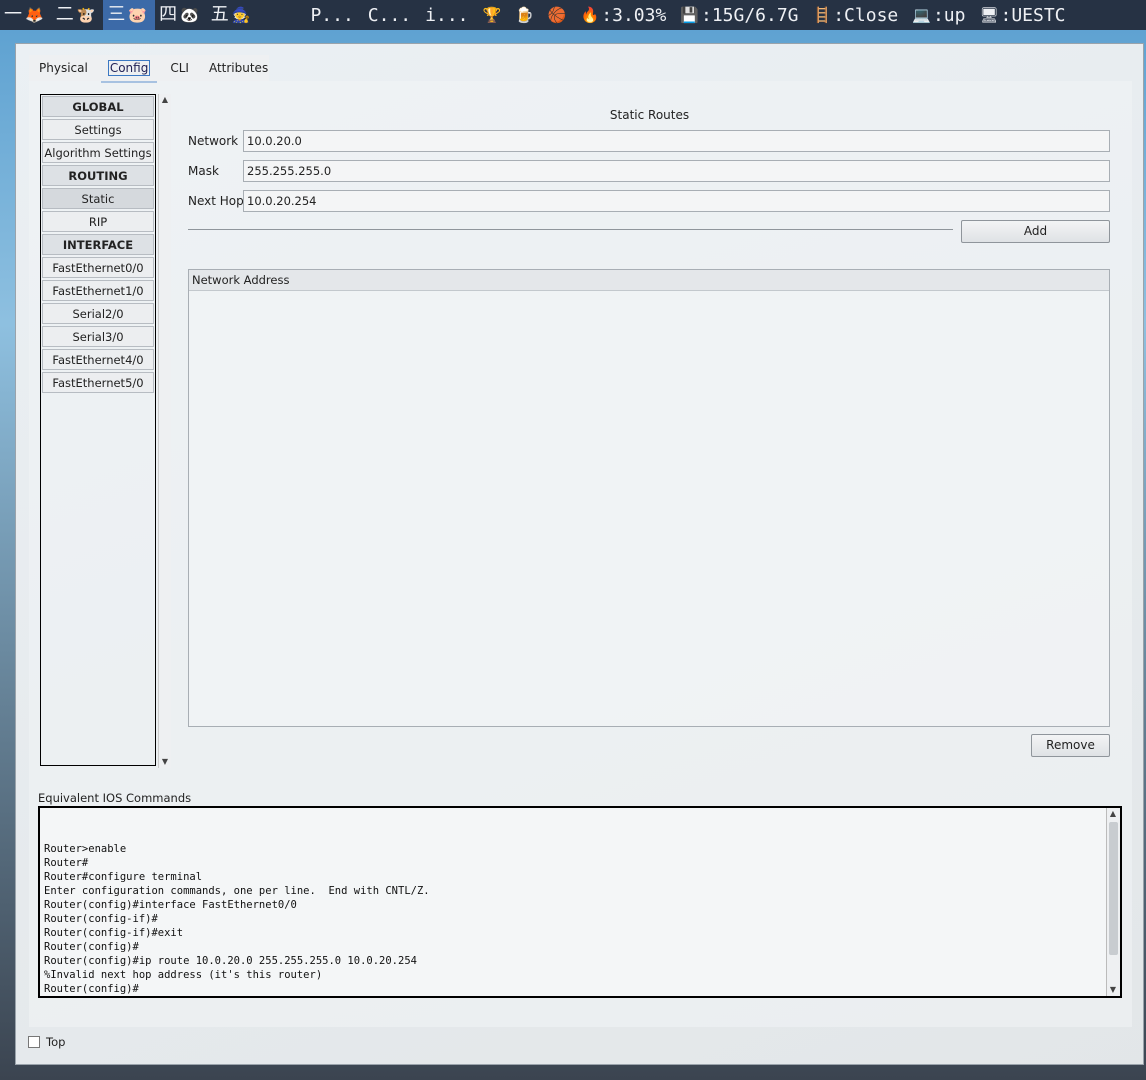 Image resolution: width=1146 pixels, height=1080 pixels. What do you see at coordinates (241, 15) in the screenshot?
I see `mage-icon: 🧙` at bounding box center [241, 15].